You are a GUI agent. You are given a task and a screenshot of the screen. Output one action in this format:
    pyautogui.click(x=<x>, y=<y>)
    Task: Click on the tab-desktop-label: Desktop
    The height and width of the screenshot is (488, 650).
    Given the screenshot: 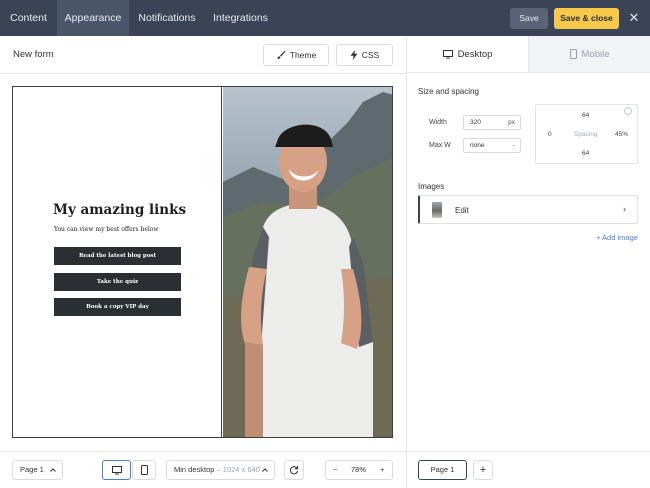 What is the action you would take?
    pyautogui.click(x=475, y=54)
    